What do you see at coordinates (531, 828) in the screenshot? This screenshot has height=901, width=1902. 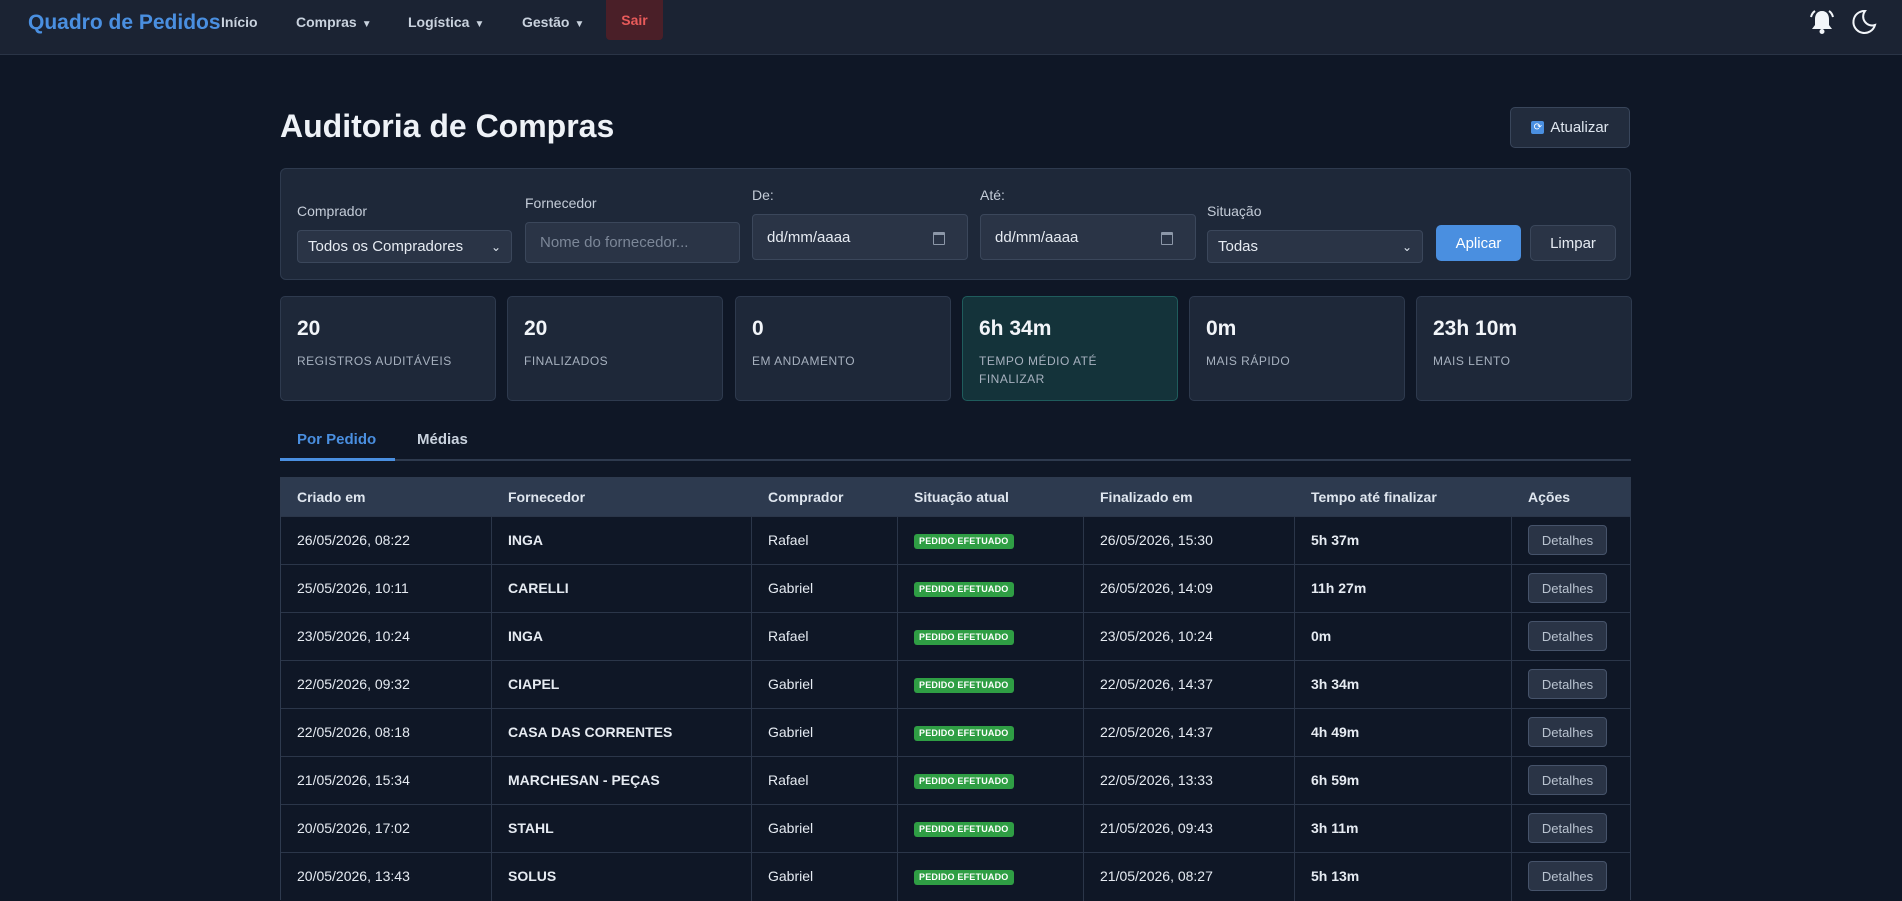 I see `supplier-cell: STAHL` at bounding box center [531, 828].